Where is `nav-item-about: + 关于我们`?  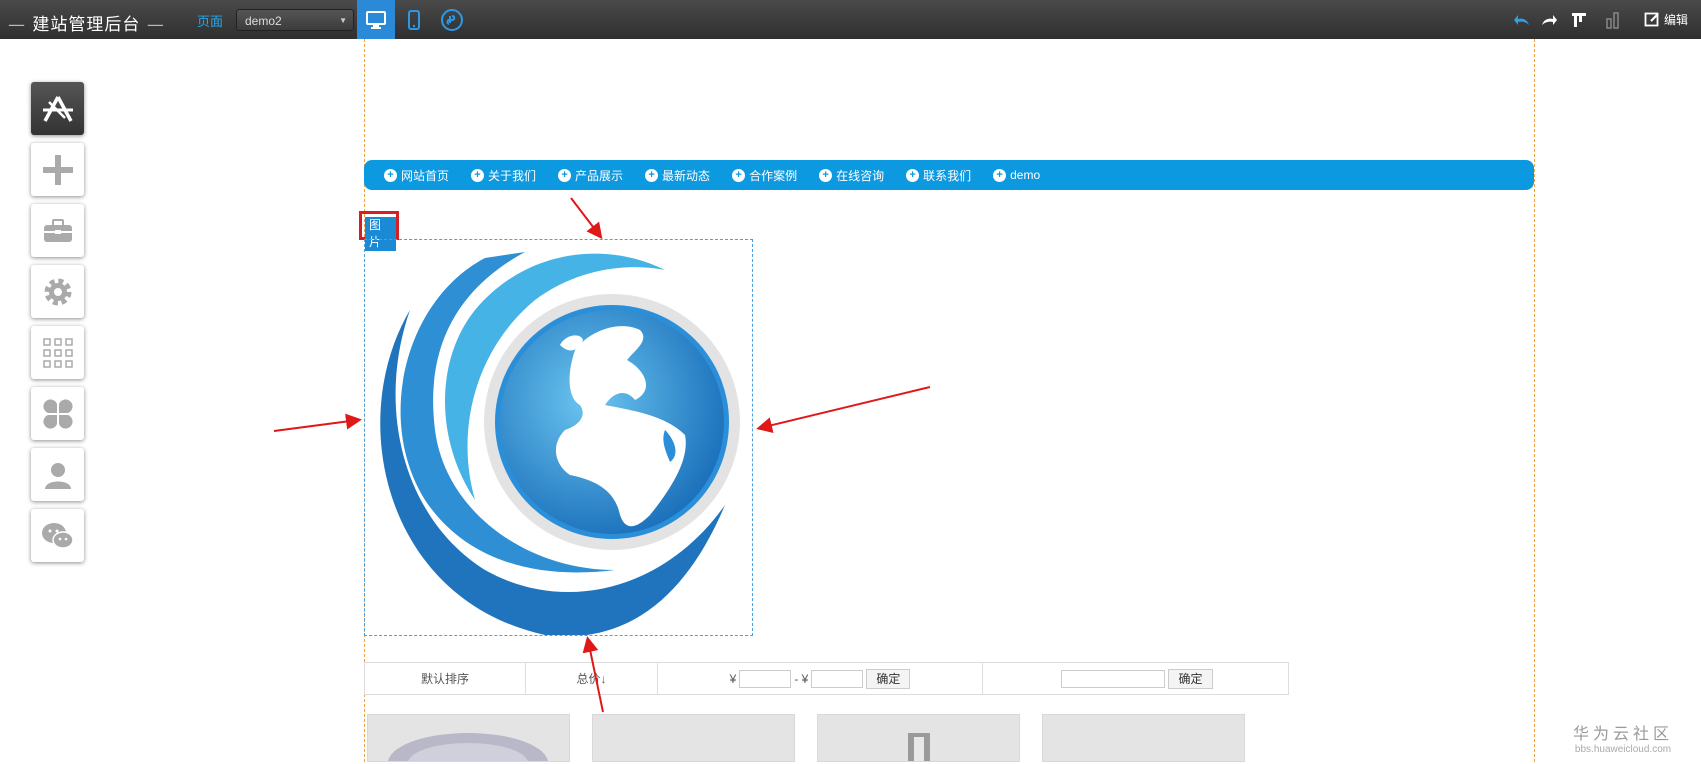
nav-item-about: + 关于我们 is located at coordinates (503, 175).